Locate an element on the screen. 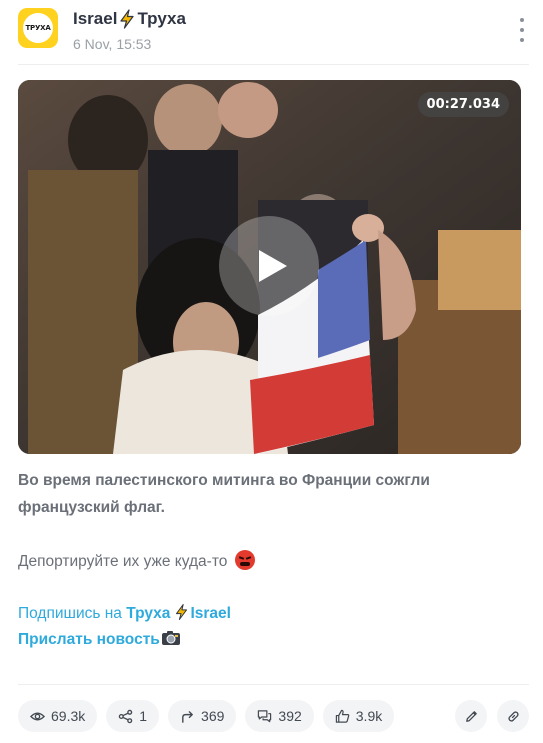 The width and height of the screenshot is (543, 743). forwards-counter: 369 is located at coordinates (202, 716).